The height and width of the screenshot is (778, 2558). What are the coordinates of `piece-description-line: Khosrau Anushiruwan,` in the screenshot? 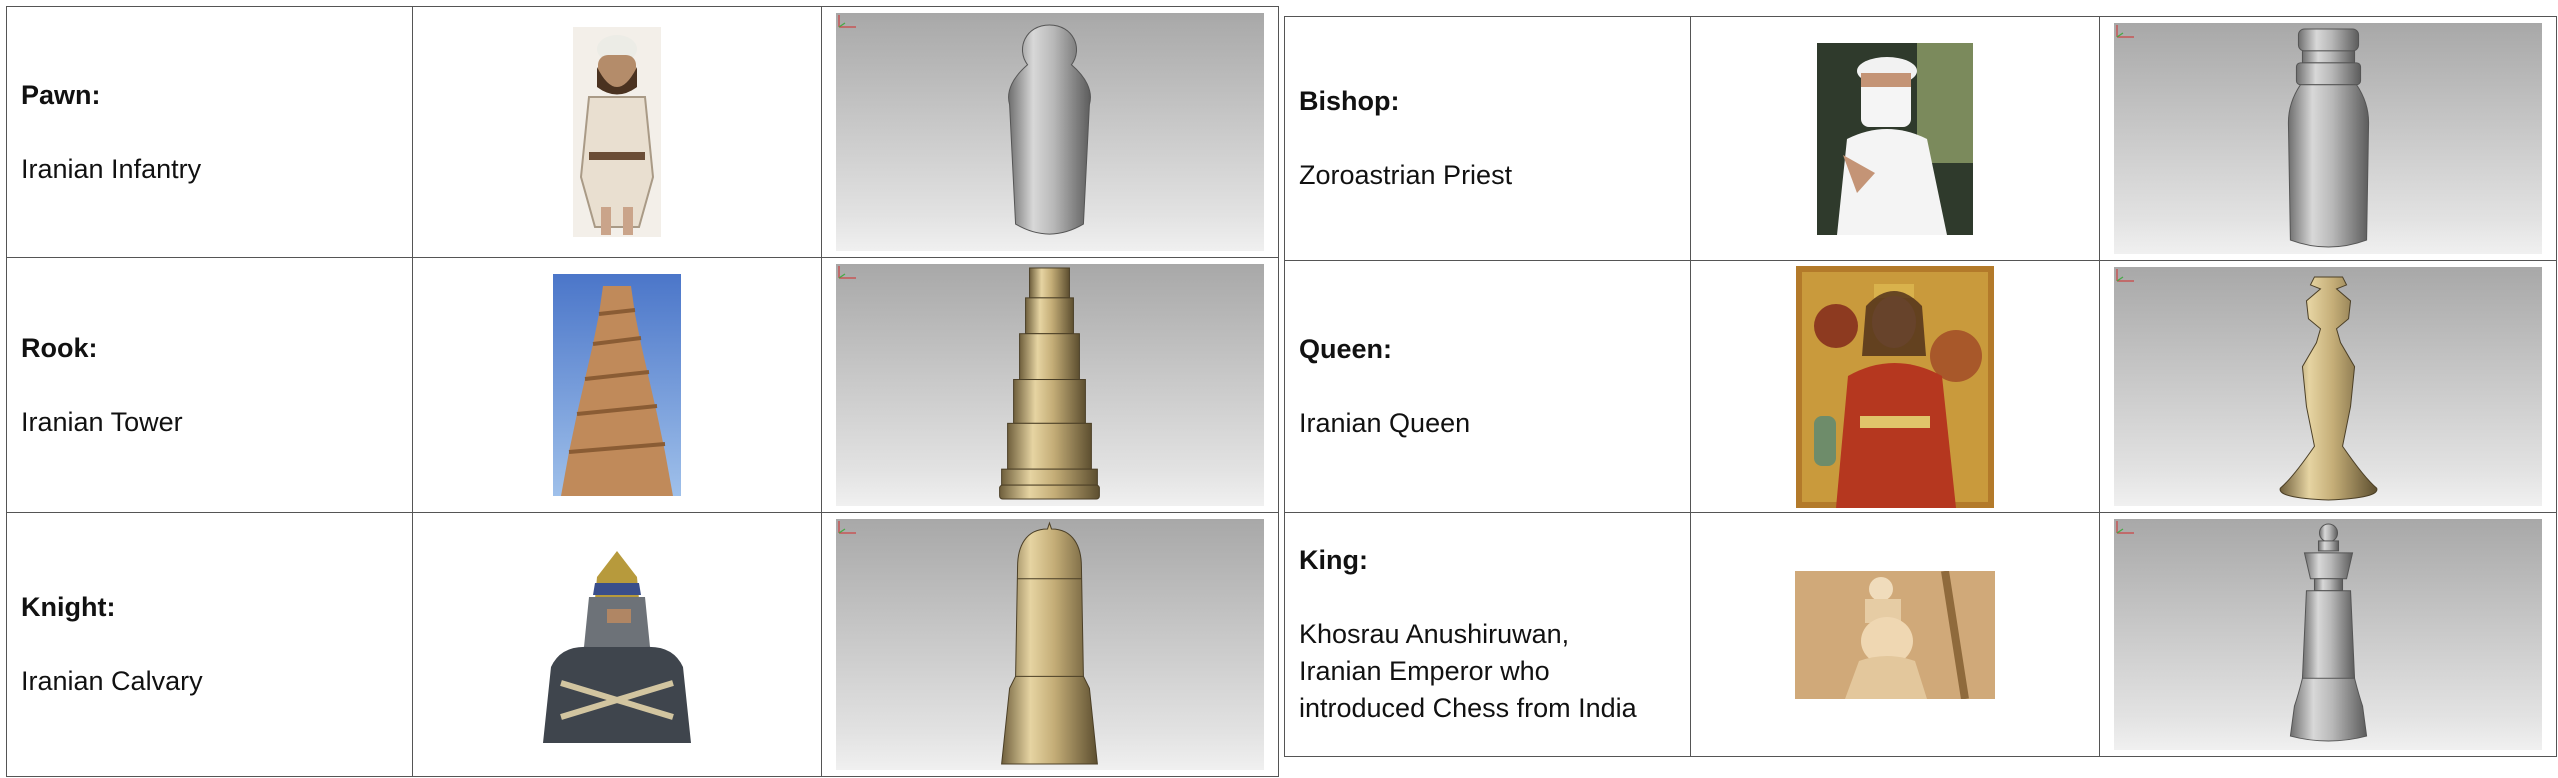 It's located at (1434, 634).